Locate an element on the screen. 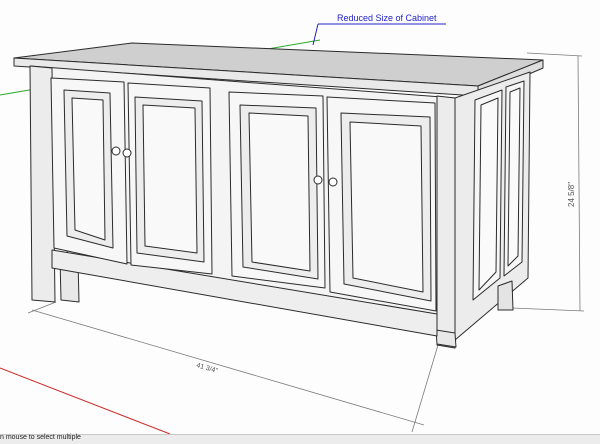 Image resolution: width=600 pixels, height=444 pixels. door-1-panel-raised is located at coordinates (88, 169).